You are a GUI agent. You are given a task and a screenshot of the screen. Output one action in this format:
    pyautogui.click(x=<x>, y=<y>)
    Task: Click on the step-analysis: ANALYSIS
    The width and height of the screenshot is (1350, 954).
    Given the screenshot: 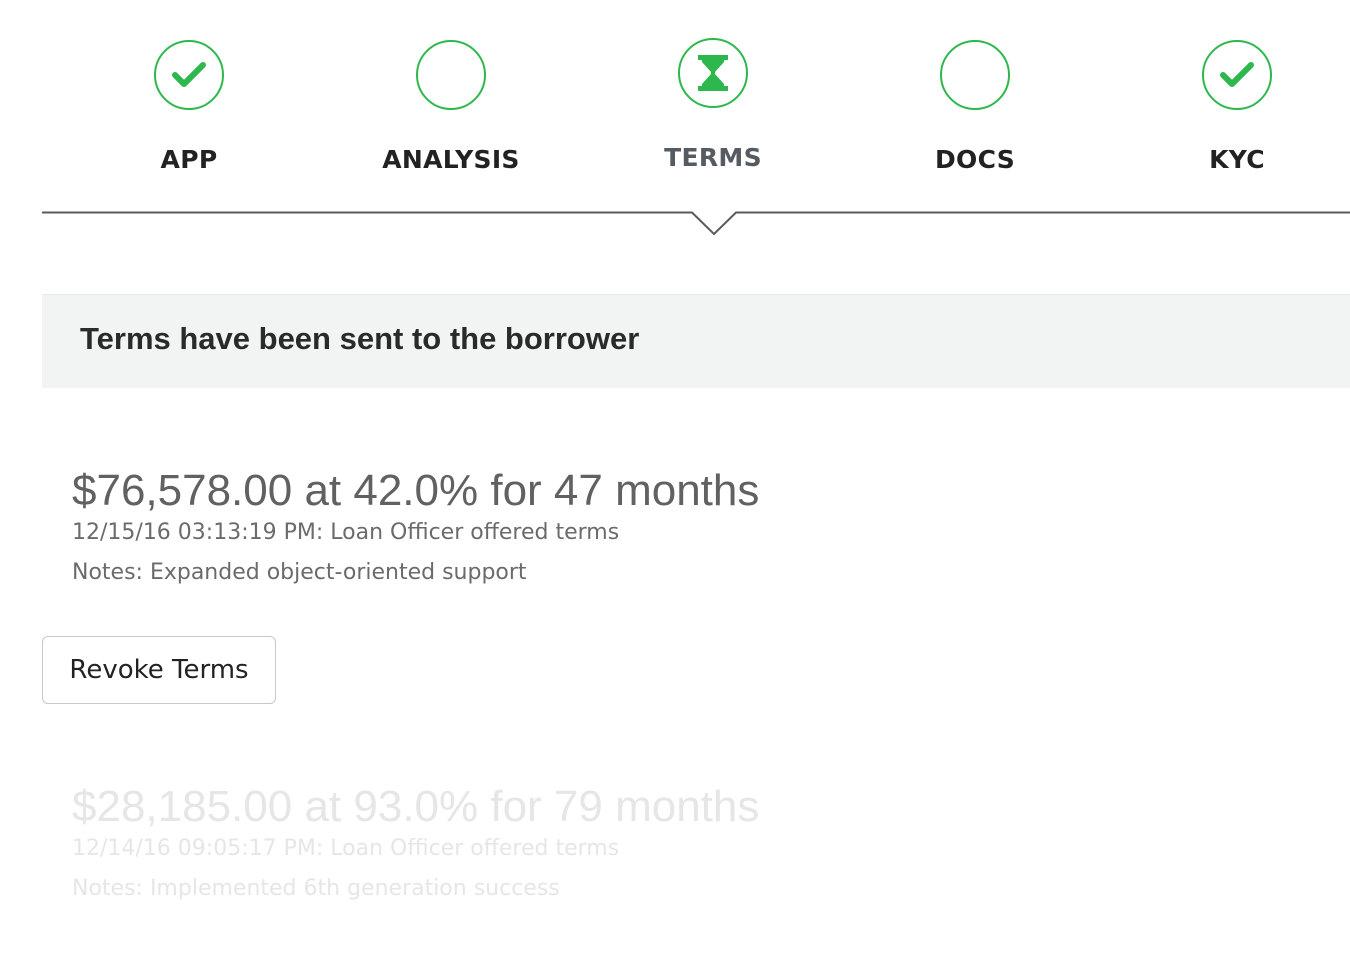 What is the action you would take?
    pyautogui.click(x=451, y=100)
    